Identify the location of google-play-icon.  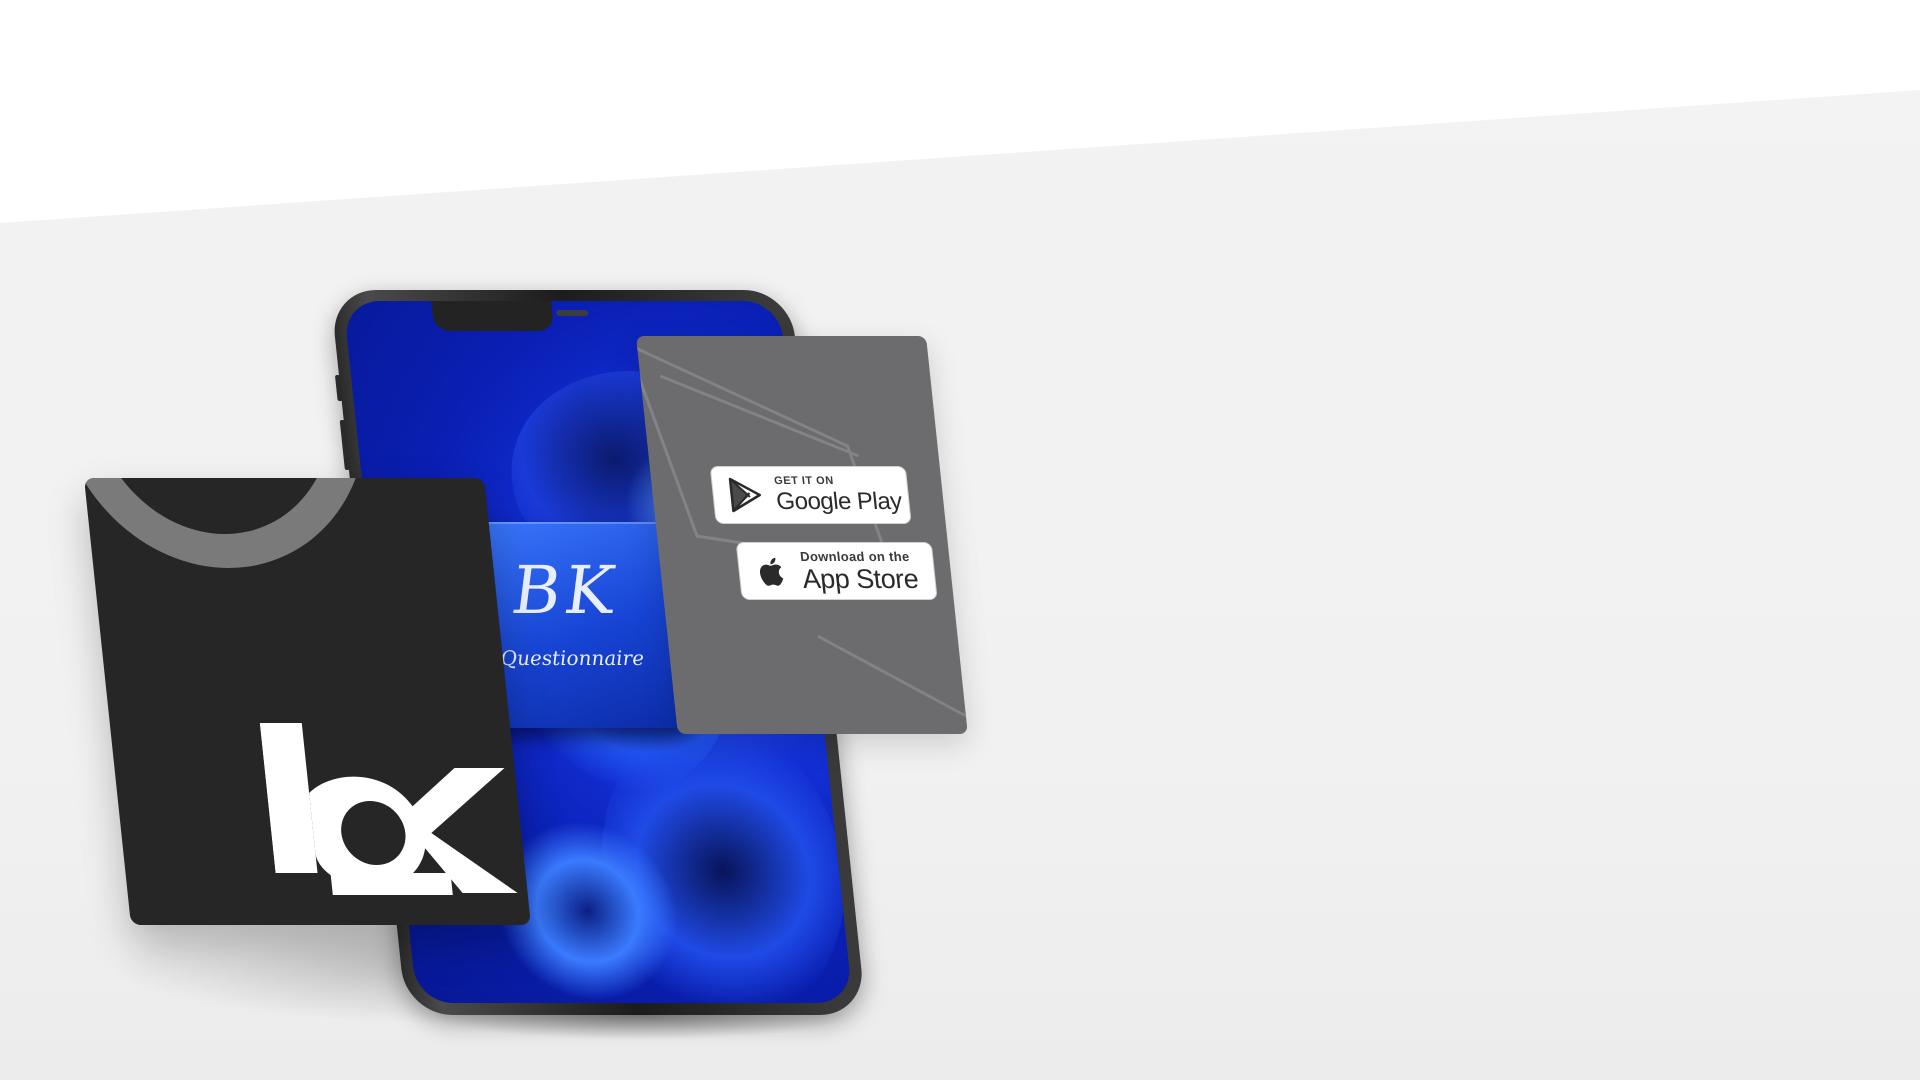
(744, 495).